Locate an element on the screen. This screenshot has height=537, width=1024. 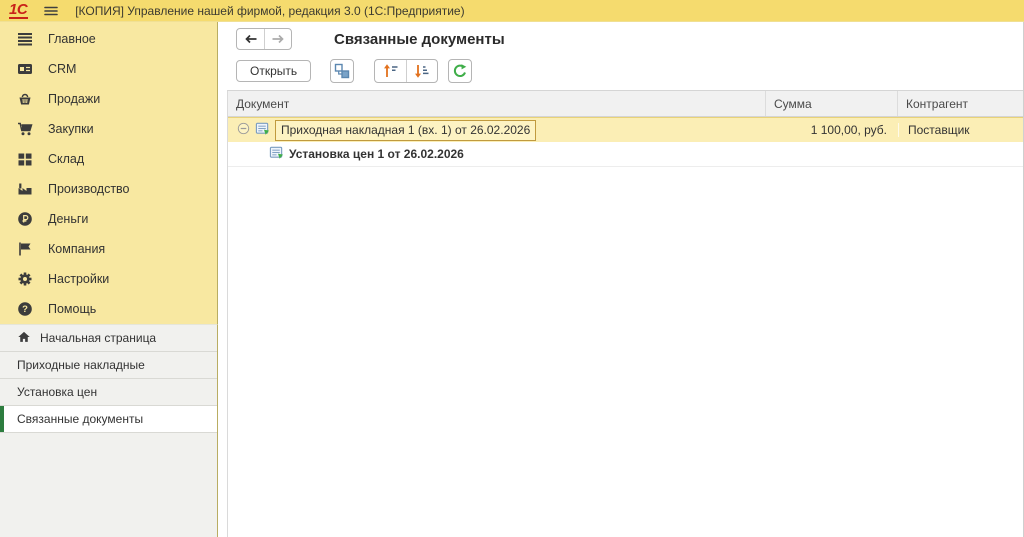
tab-label: Приходные накладные is located at coordinates (81, 365).